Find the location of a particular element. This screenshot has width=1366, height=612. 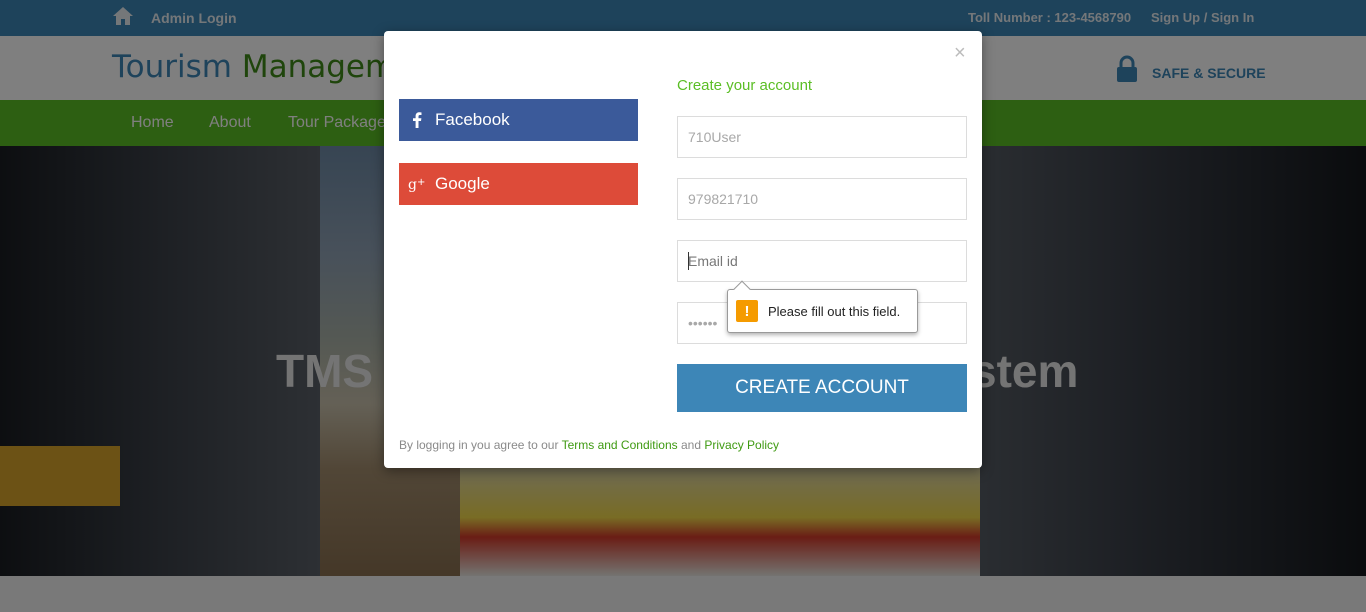

privacy-policy-link: Privacy Policy is located at coordinates (741, 445).